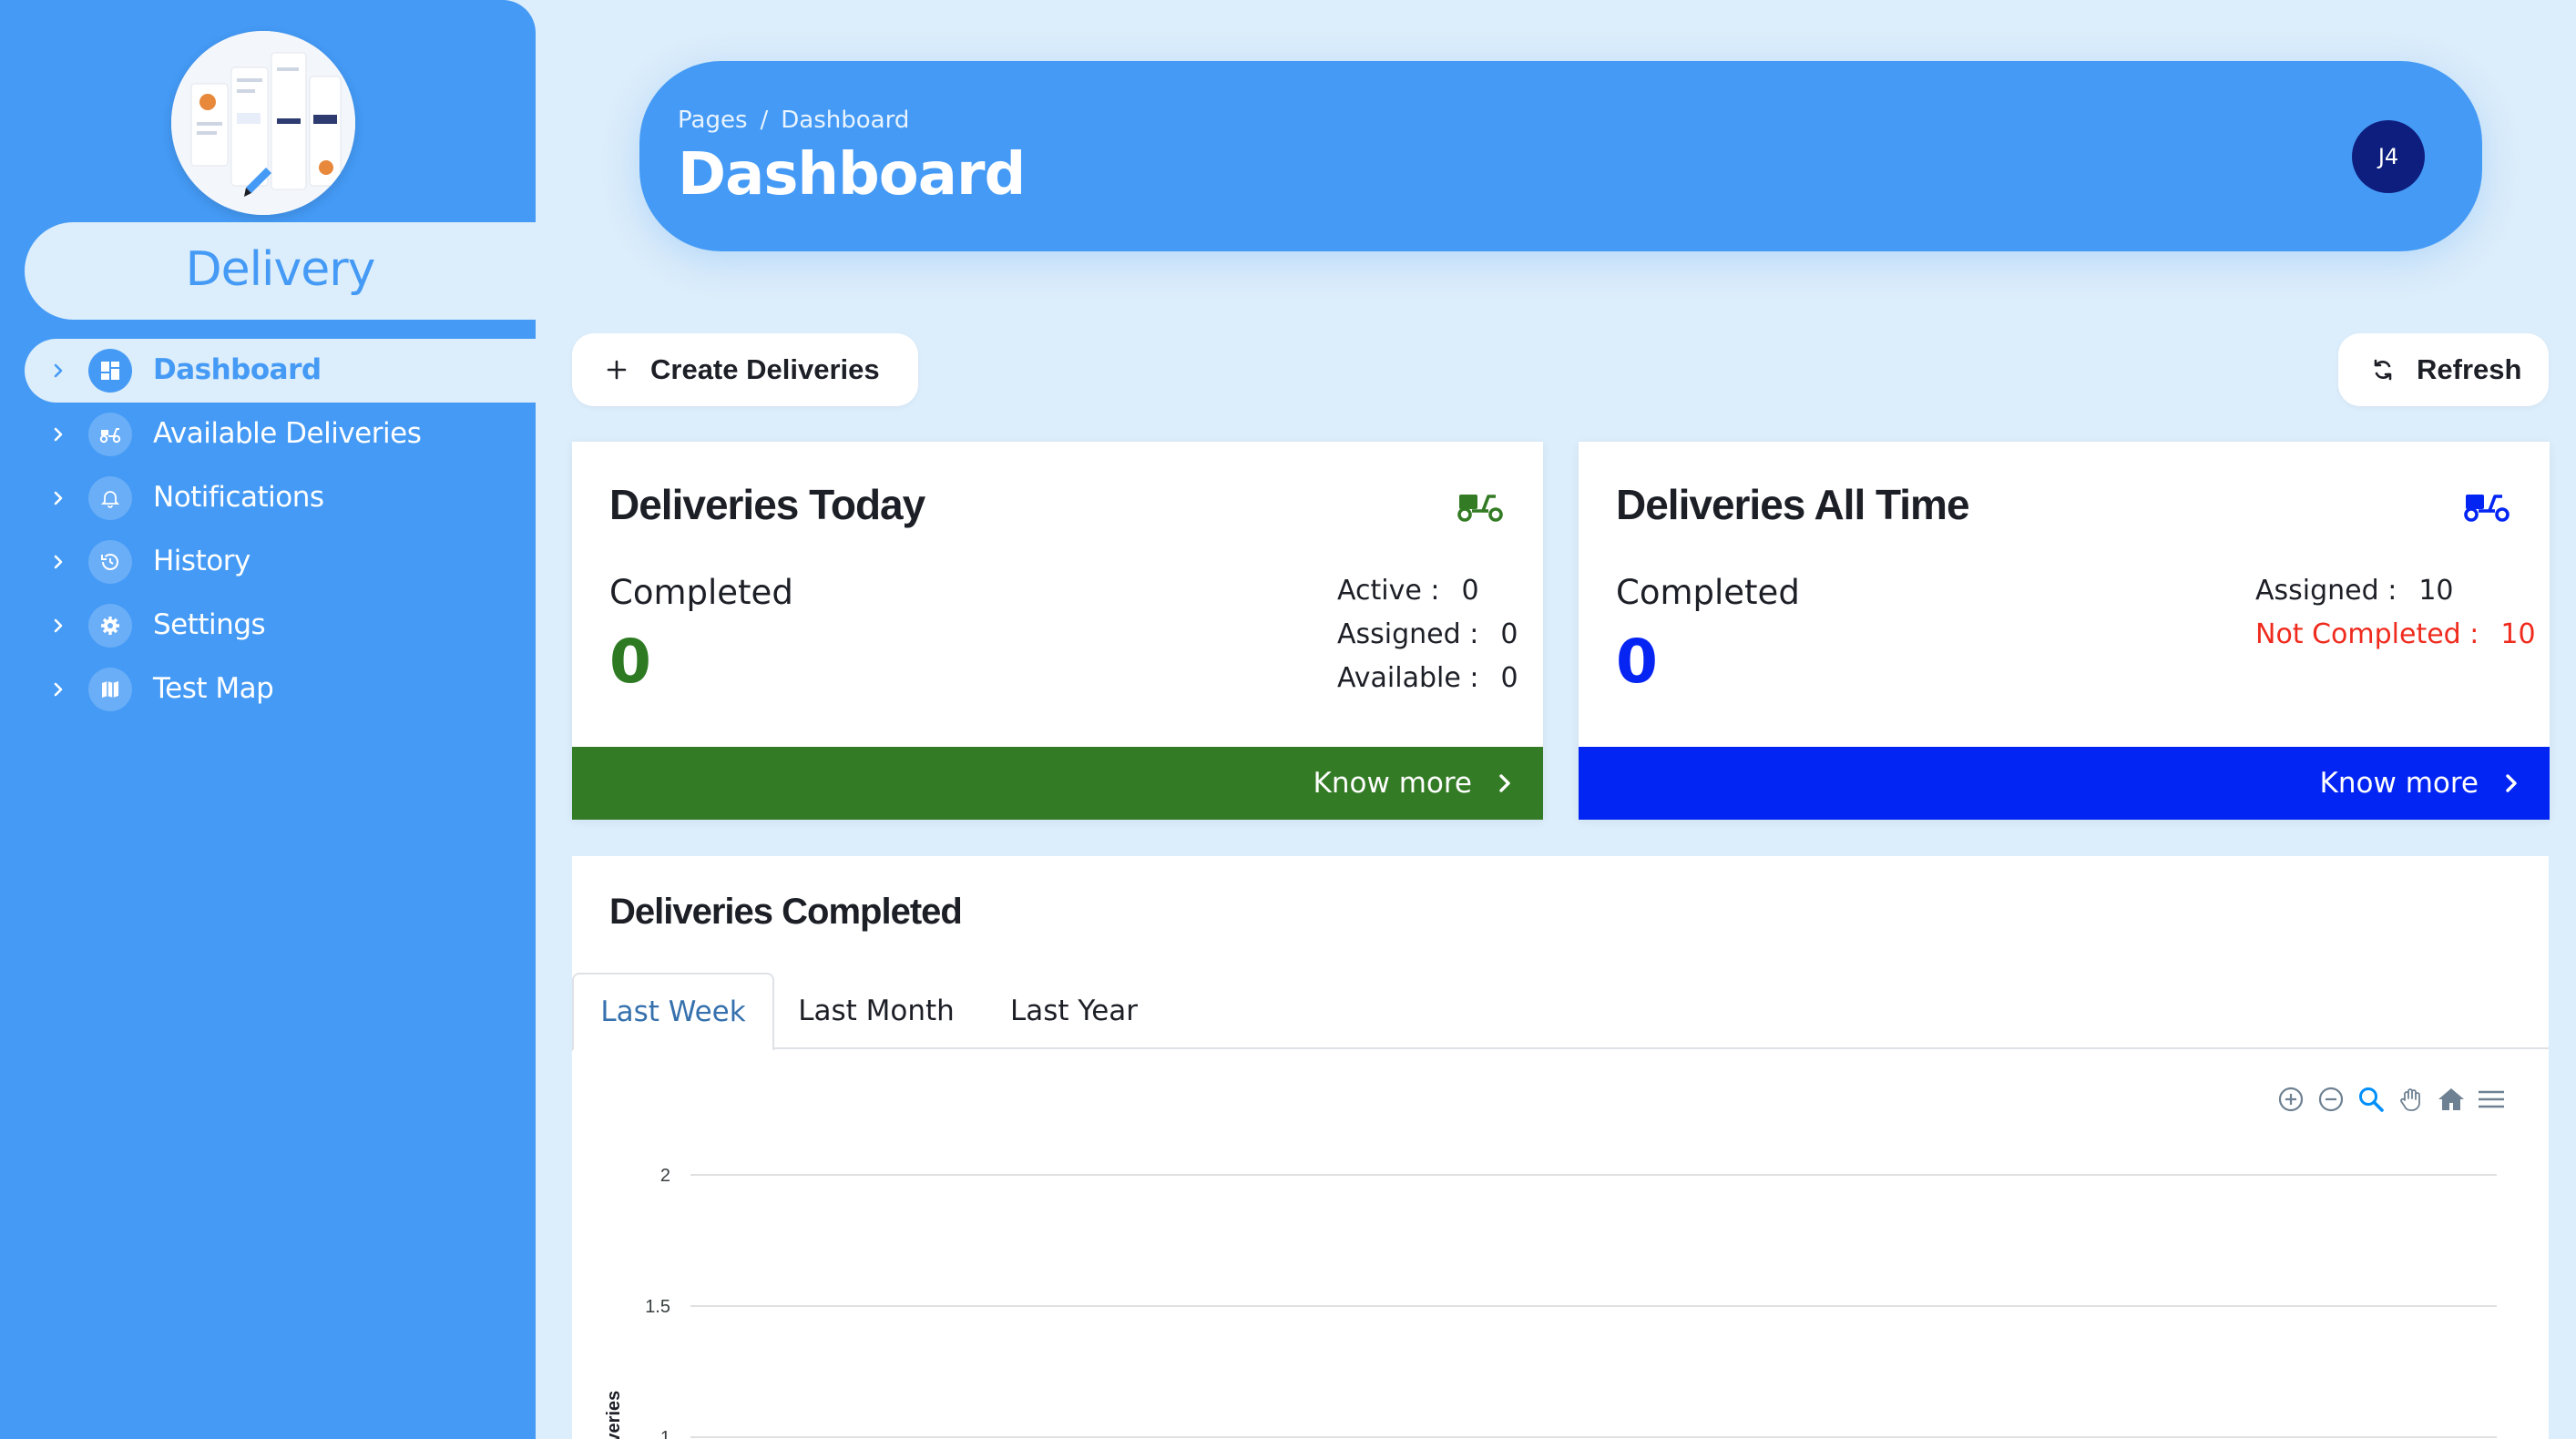 The height and width of the screenshot is (1439, 2576). Describe the element at coordinates (2330, 1099) in the screenshot. I see `zoom-out-icon` at that location.